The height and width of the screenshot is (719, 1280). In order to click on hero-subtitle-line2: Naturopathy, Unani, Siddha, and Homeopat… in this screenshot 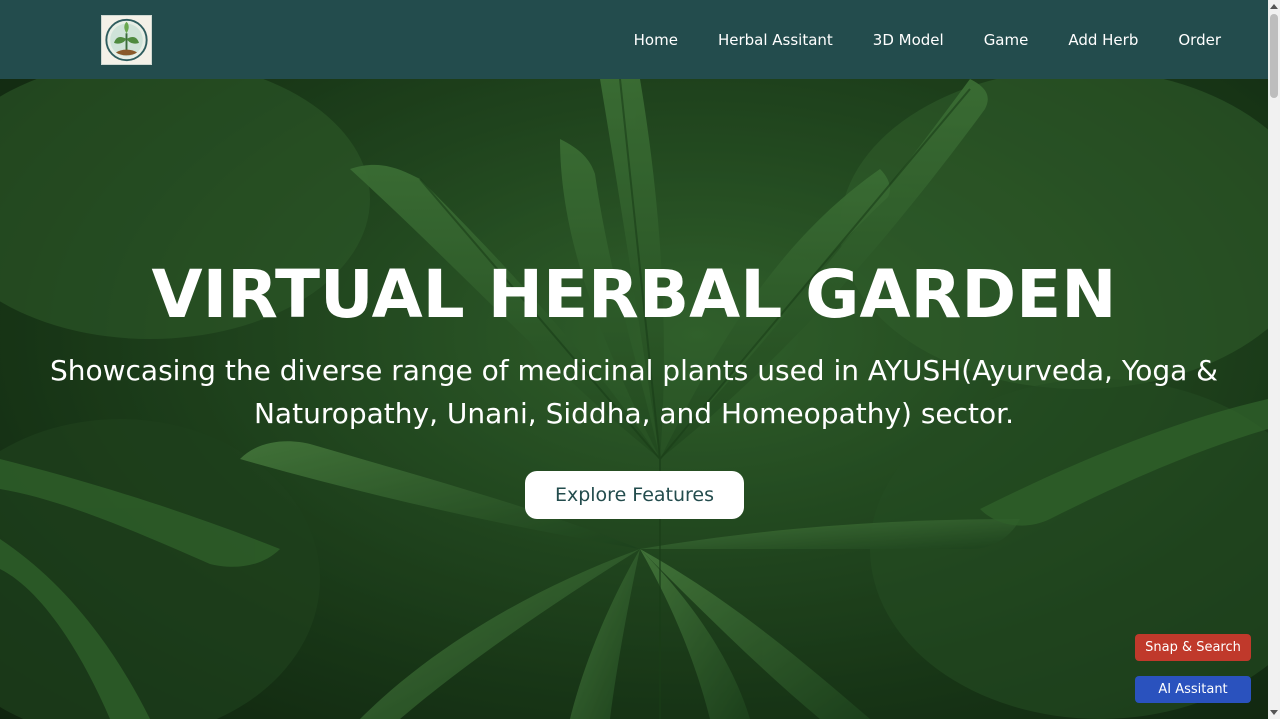, I will do `click(634, 413)`.